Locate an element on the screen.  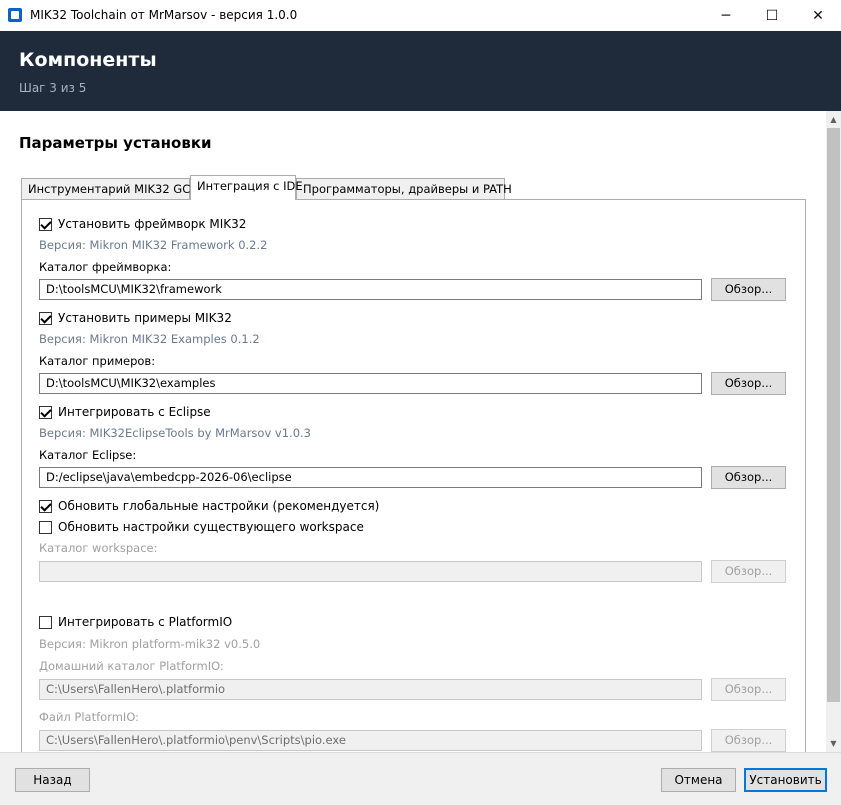
tab-label: Интеграция с IDE is located at coordinates (250, 186).